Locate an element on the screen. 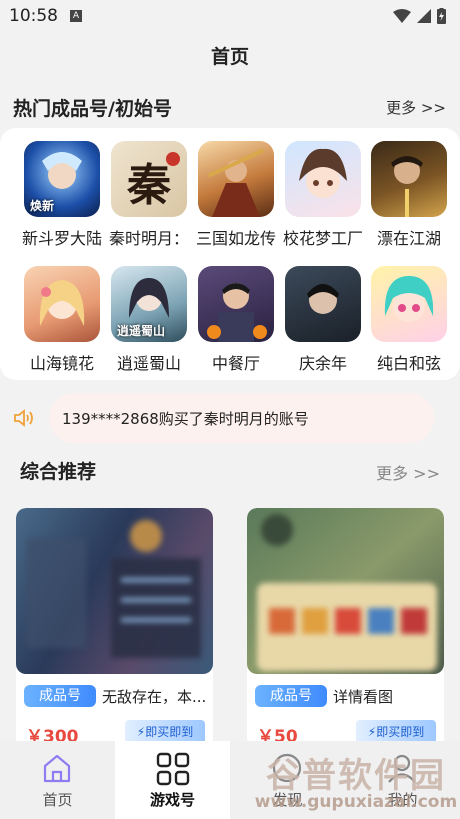 This screenshot has height=819, width=460. game-name: 新斗罗大陆 is located at coordinates (61, 238).